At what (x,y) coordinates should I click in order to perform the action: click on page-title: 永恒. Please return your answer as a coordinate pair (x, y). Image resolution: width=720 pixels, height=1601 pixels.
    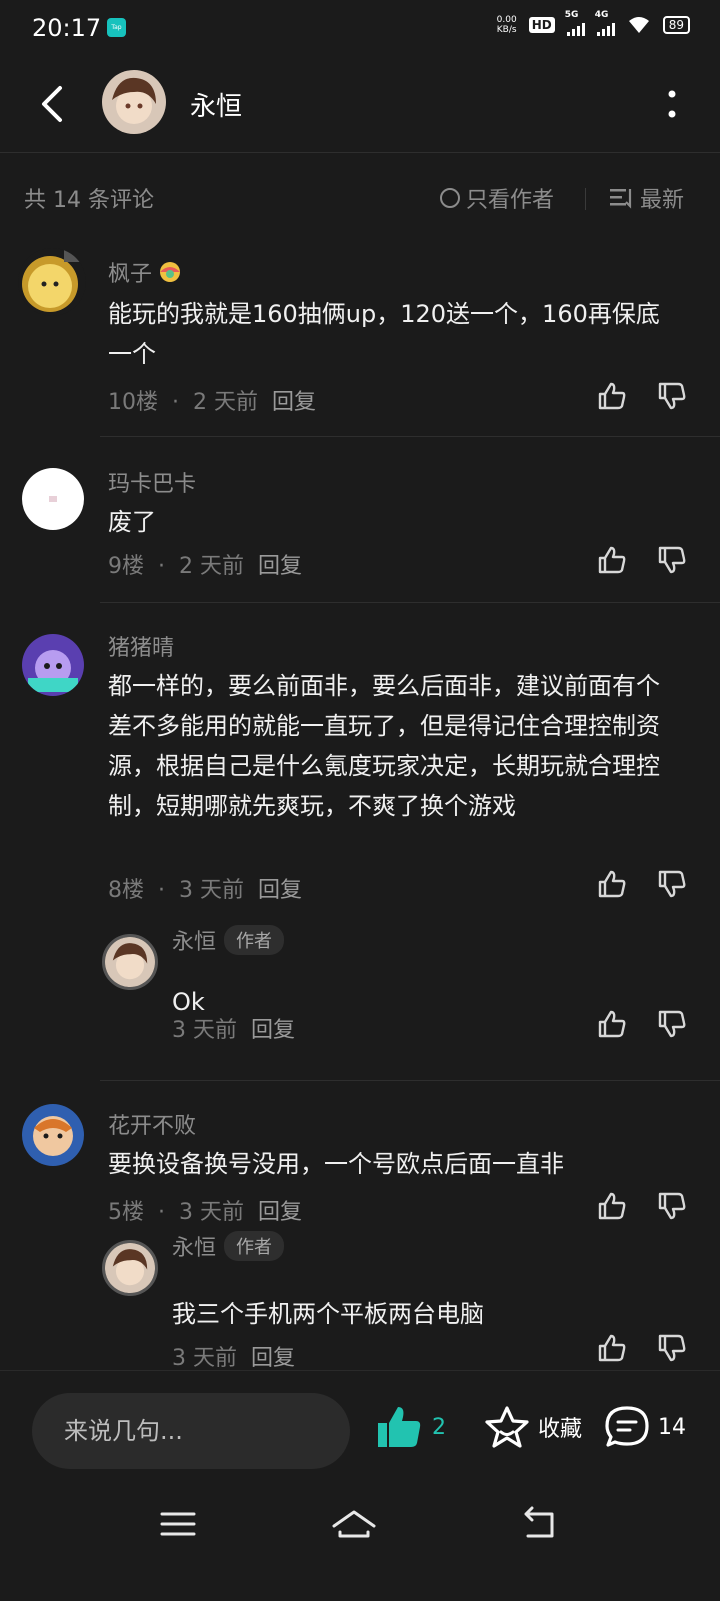
    Looking at the image, I should click on (216, 107).